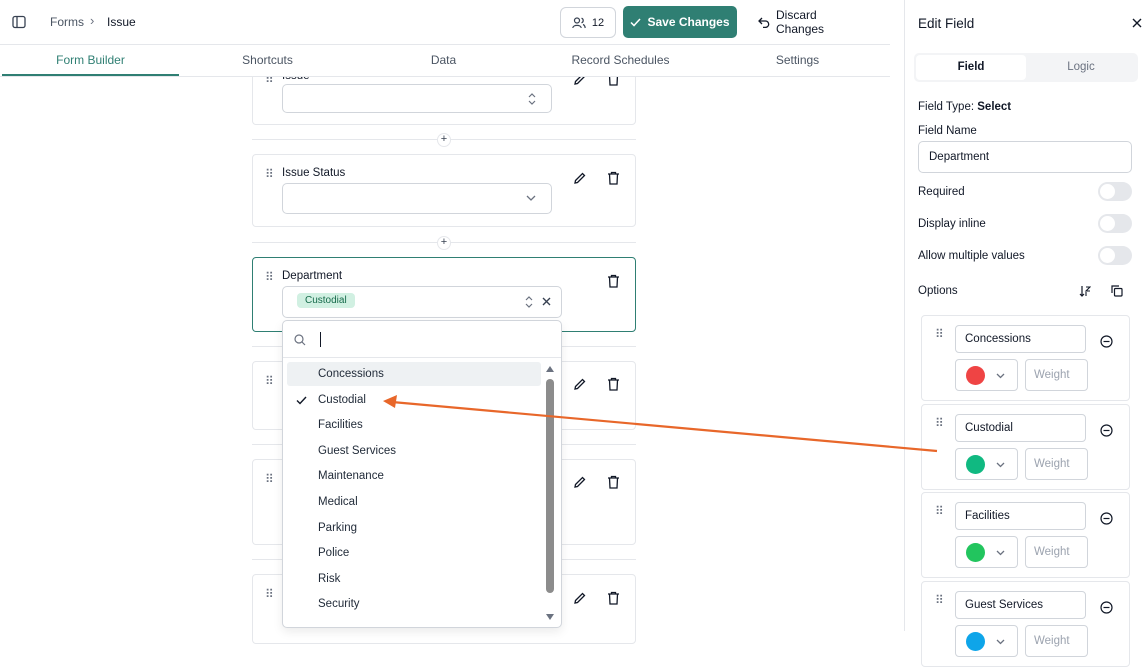  What do you see at coordinates (1115, 223) in the screenshot?
I see `display-inline-toggle` at bounding box center [1115, 223].